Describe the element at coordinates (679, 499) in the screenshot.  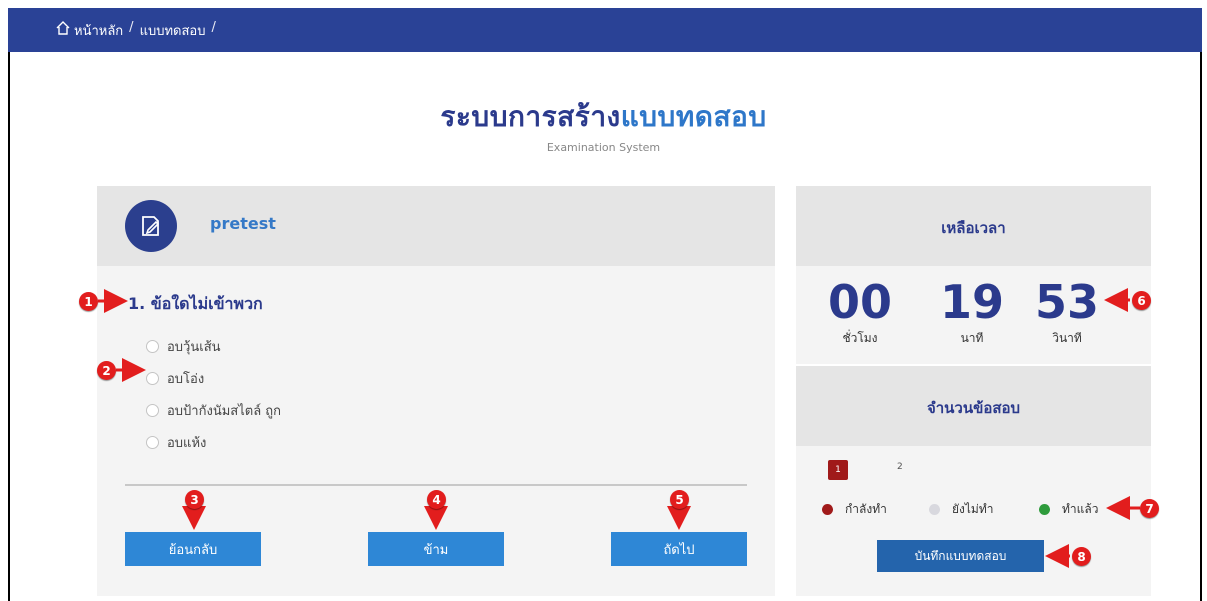
I see `annotation-marker: 5` at that location.